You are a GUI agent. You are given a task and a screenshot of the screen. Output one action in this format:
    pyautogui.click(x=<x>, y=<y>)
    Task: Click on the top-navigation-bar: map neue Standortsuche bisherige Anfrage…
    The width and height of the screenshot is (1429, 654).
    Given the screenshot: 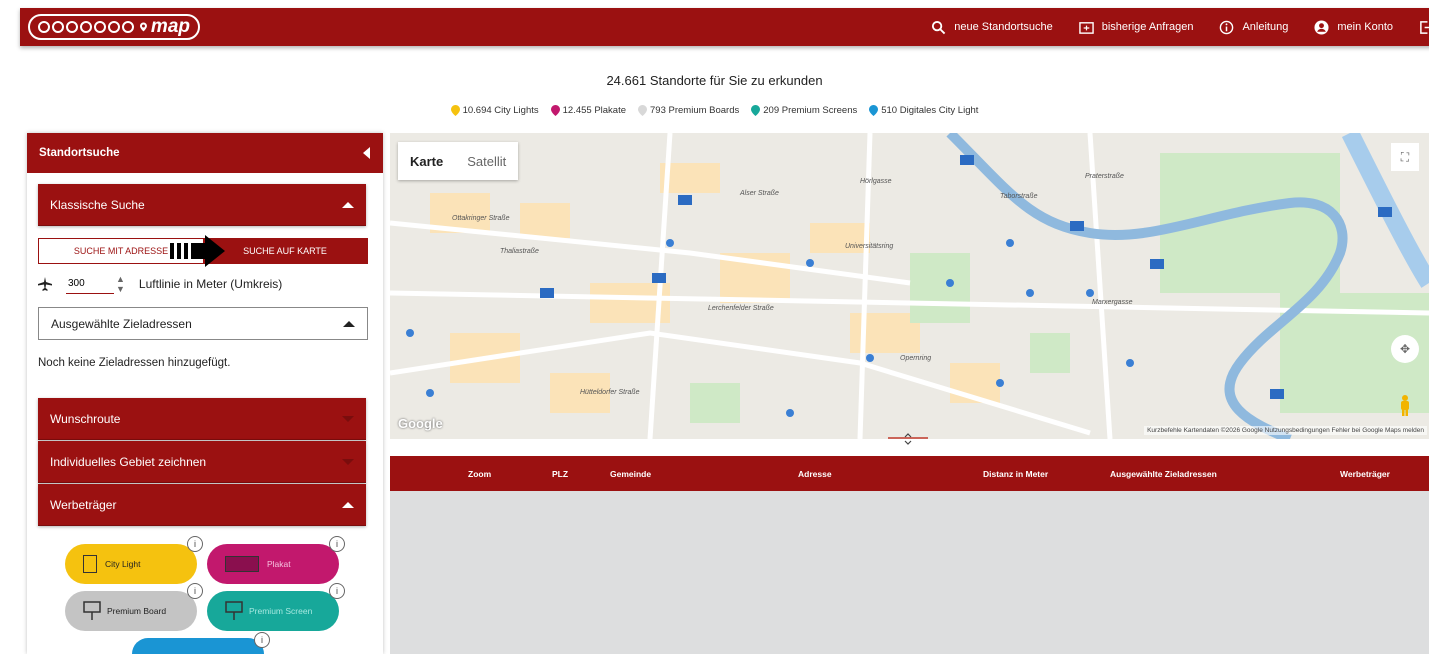 What is the action you would take?
    pyautogui.click(x=724, y=27)
    